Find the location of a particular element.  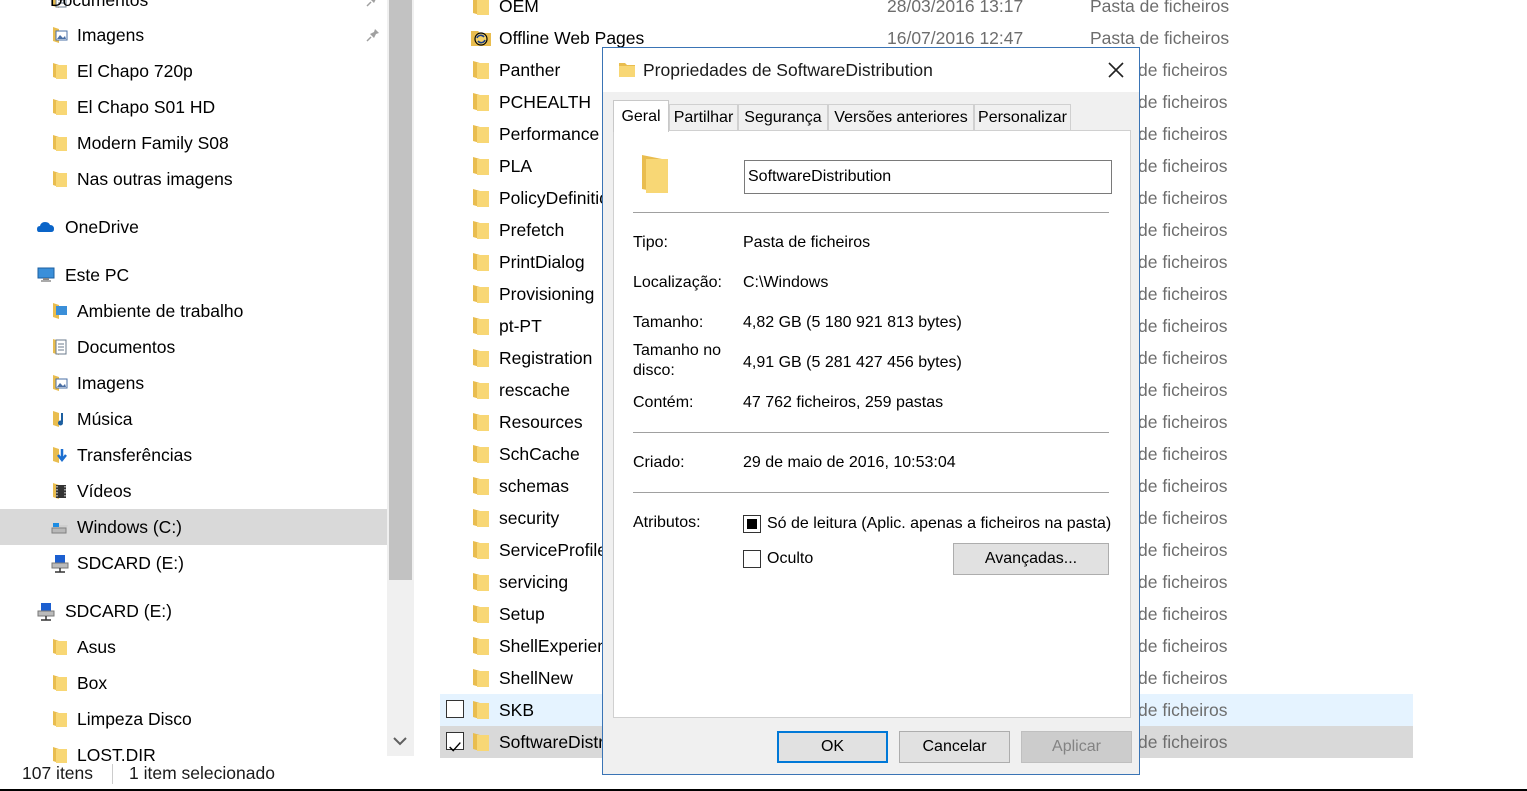

nav-item: Windows (C:) is located at coordinates (193, 527).